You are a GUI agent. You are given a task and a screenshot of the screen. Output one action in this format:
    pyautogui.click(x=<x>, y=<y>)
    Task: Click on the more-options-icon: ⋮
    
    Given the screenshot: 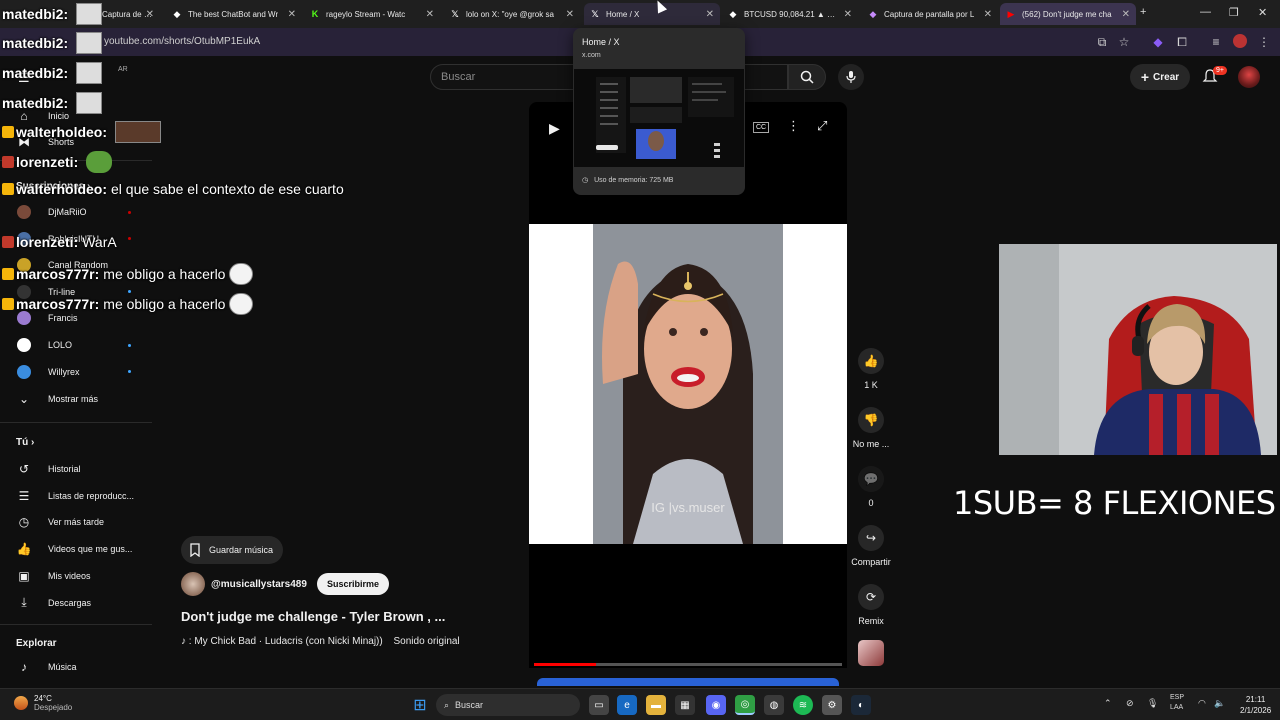 What is the action you would take?
    pyautogui.click(x=793, y=126)
    